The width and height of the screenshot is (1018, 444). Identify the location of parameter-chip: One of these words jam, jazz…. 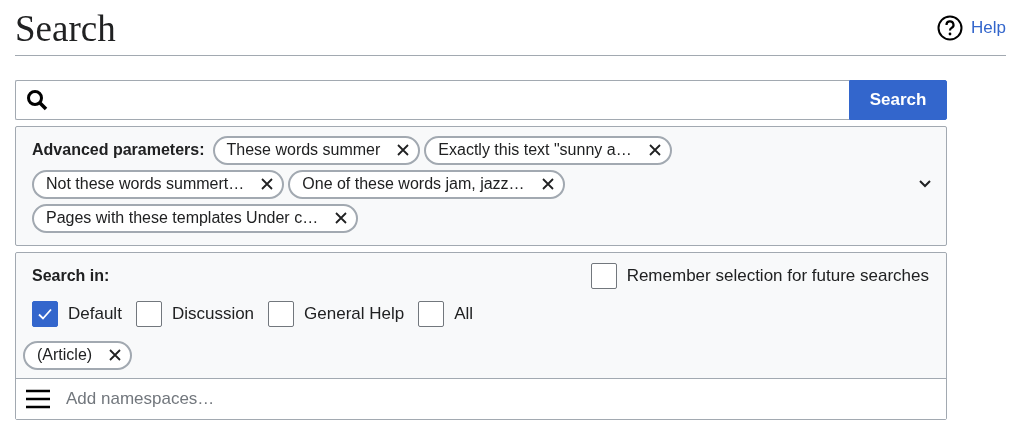
(426, 184).